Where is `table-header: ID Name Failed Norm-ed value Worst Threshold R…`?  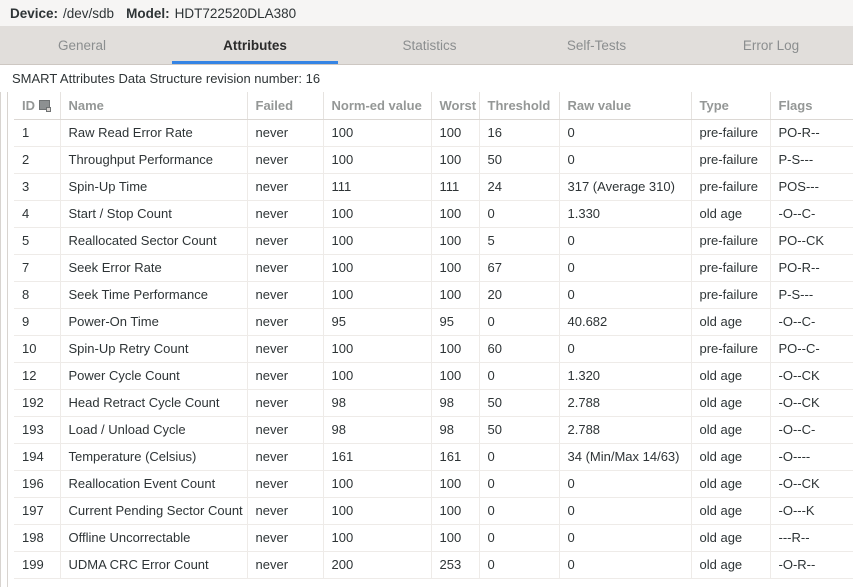 table-header: ID Name Failed Norm-ed value Worst Threshold R… is located at coordinates (433, 106).